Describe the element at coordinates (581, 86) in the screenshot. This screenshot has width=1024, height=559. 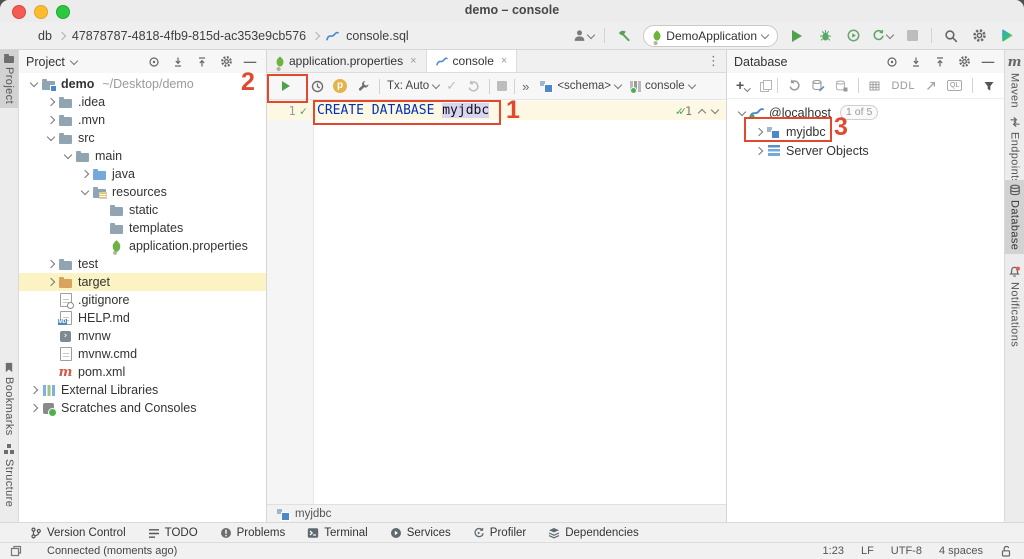
I see `schema-selector: <schema>` at that location.